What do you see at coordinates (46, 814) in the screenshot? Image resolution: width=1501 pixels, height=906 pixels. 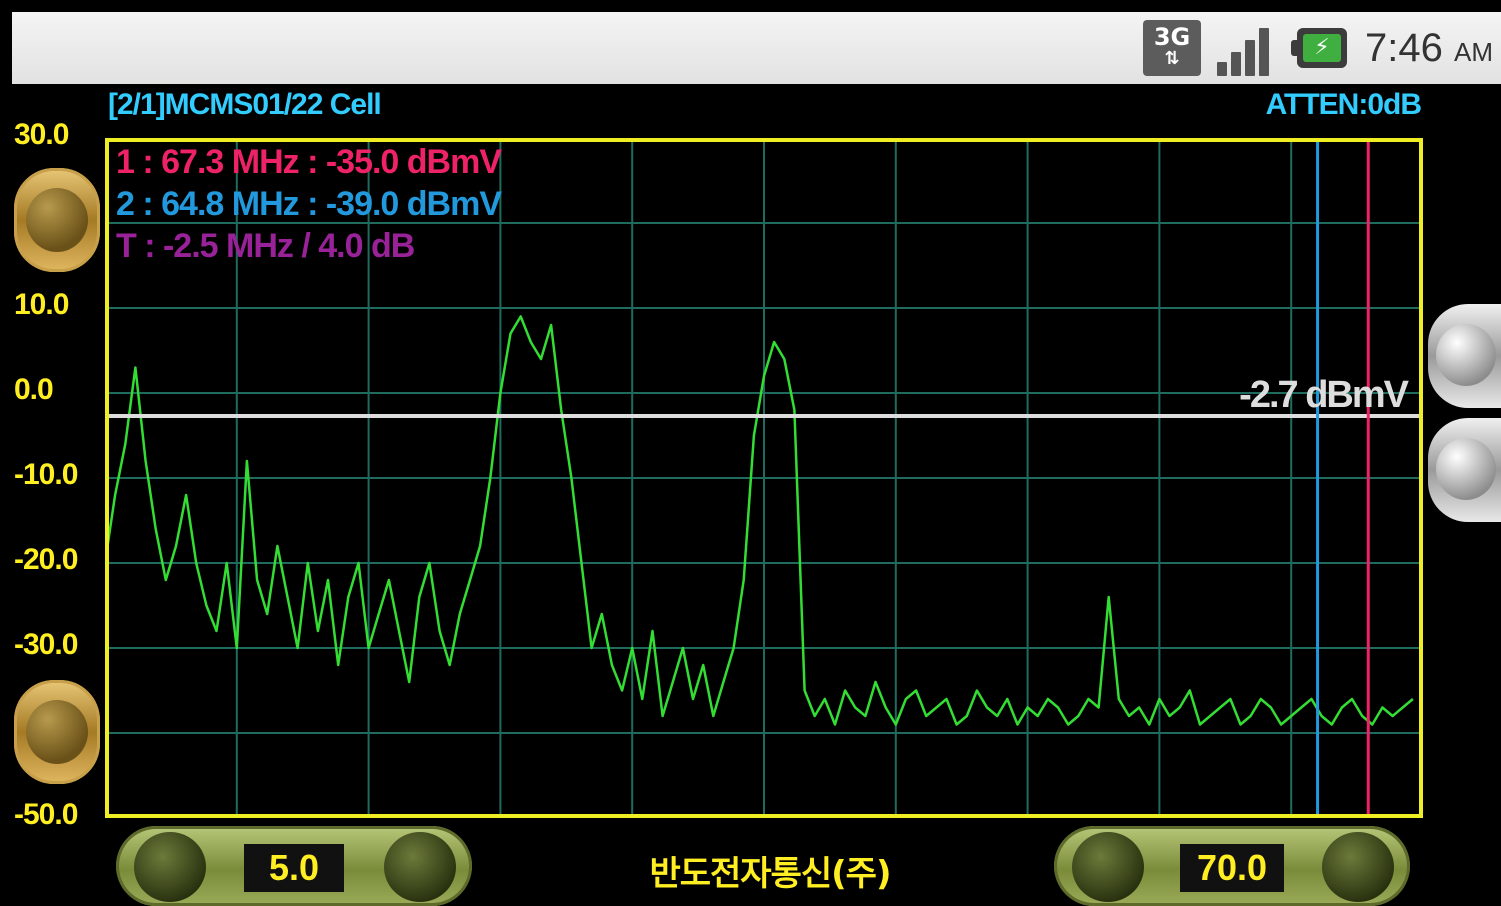 I see `y-tick-label: -50.0` at bounding box center [46, 814].